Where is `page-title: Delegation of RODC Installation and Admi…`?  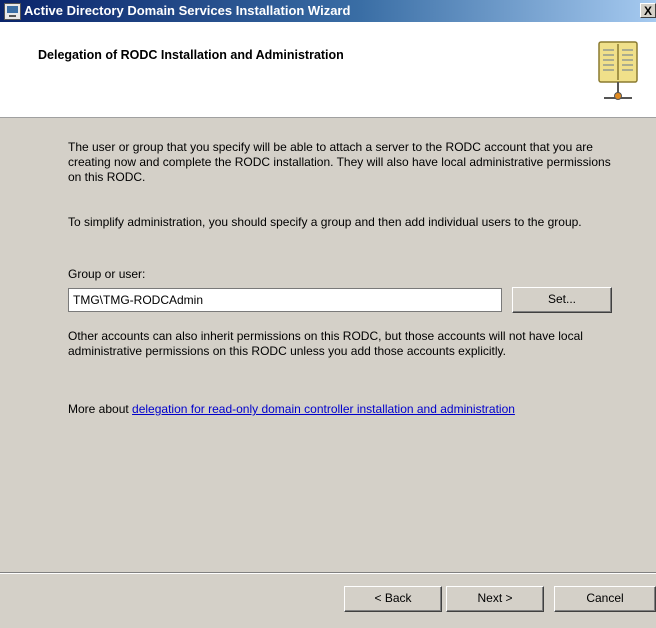
page-title: Delegation of RODC Installation and Admi… is located at coordinates (191, 55).